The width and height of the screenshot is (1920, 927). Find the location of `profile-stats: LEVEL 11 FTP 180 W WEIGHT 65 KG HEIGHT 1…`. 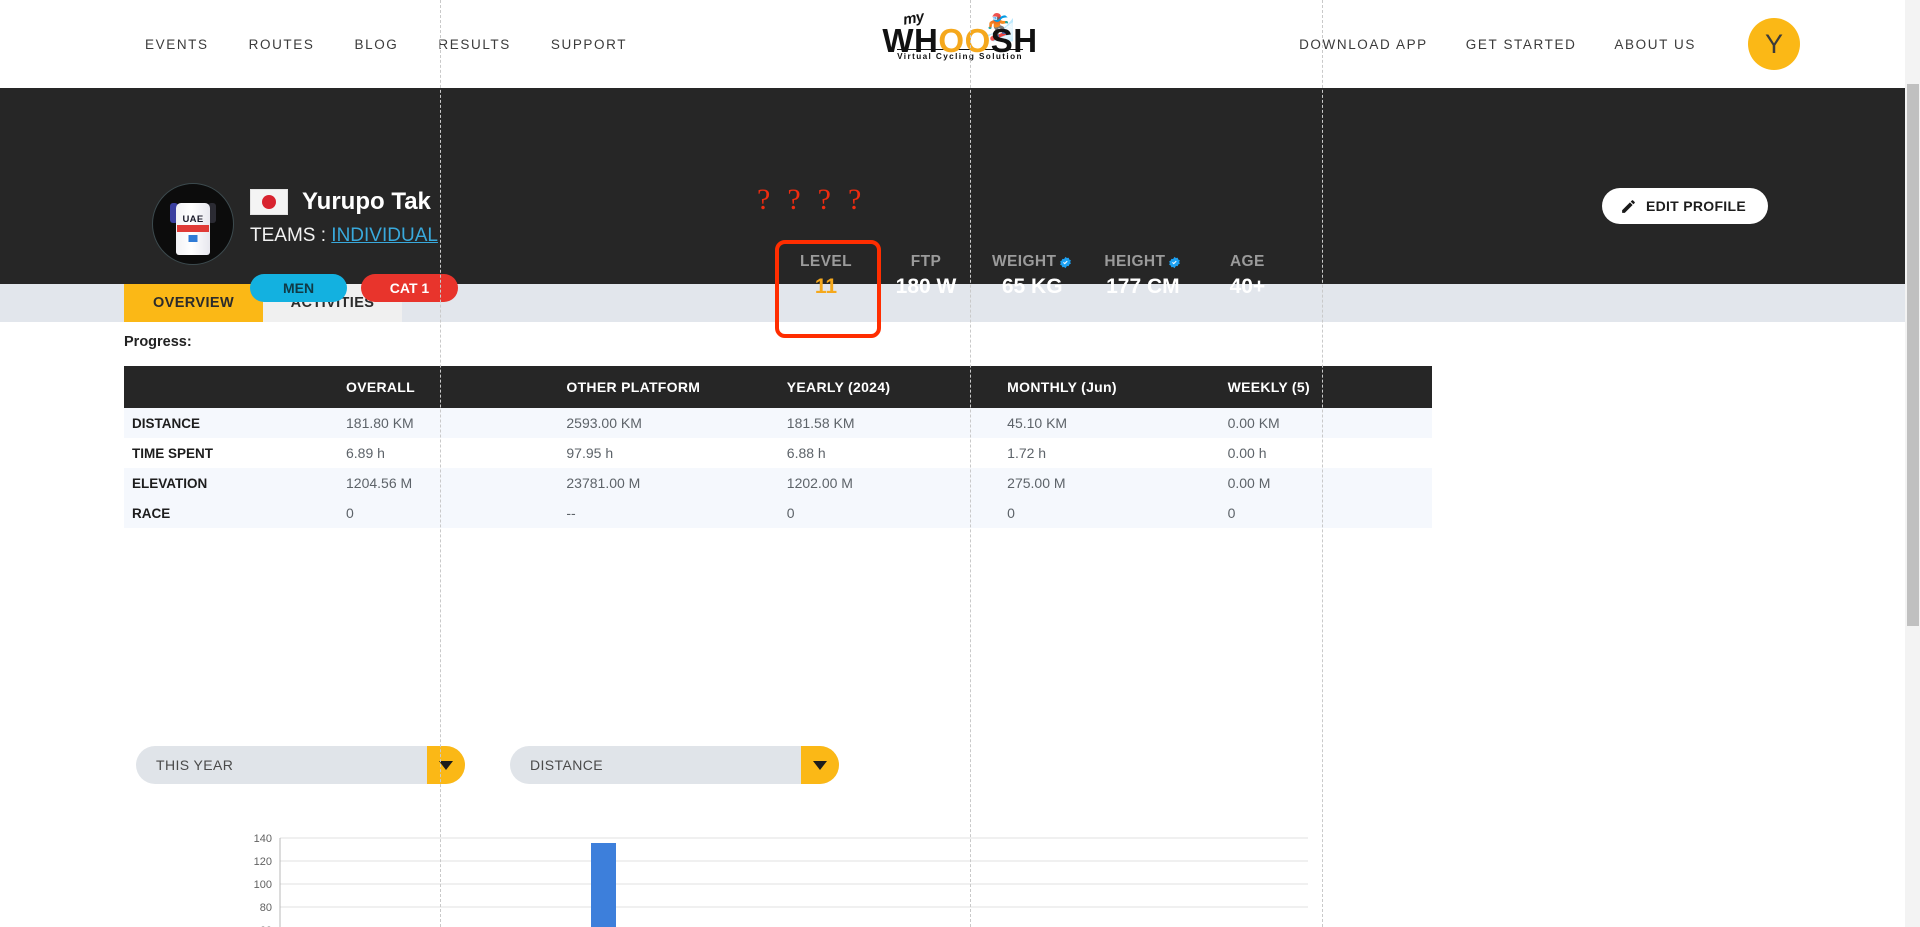

profile-stats: LEVEL 11 FTP 180 W WEIGHT 65 KG HEIGHT 1… is located at coordinates (1036, 276).